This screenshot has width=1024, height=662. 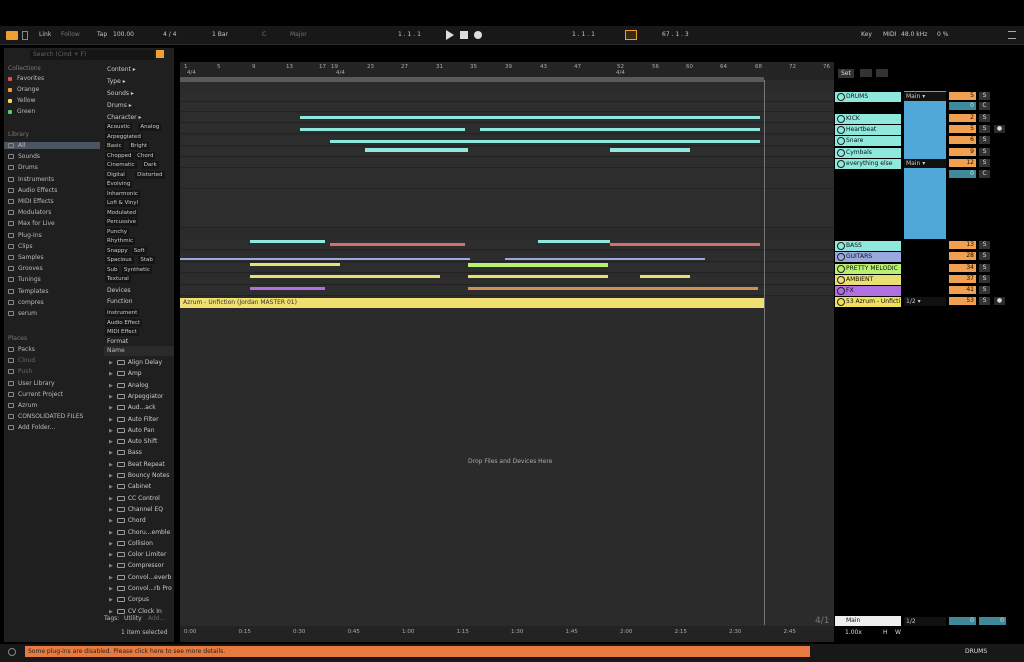 I want to click on library-item-tunings: Tunings, so click(x=24, y=279).